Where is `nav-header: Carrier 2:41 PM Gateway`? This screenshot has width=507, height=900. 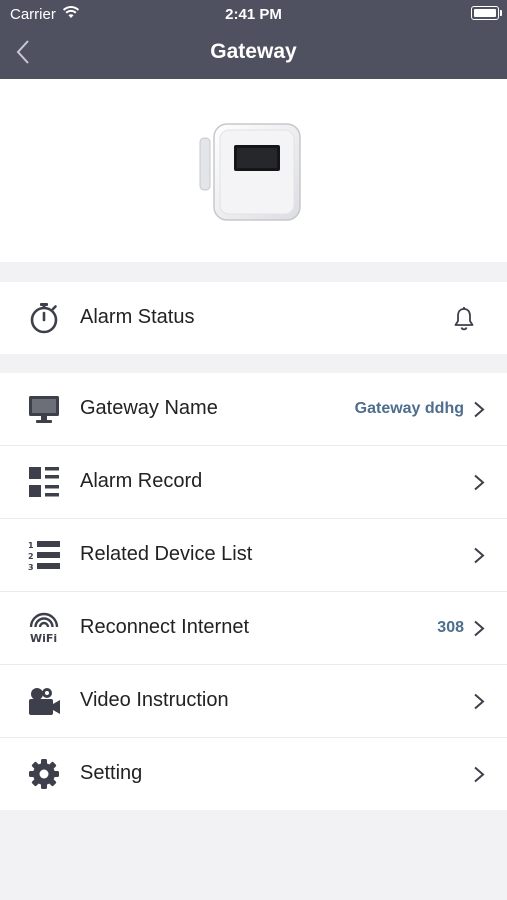
nav-header: Carrier 2:41 PM Gateway is located at coordinates (253, 39).